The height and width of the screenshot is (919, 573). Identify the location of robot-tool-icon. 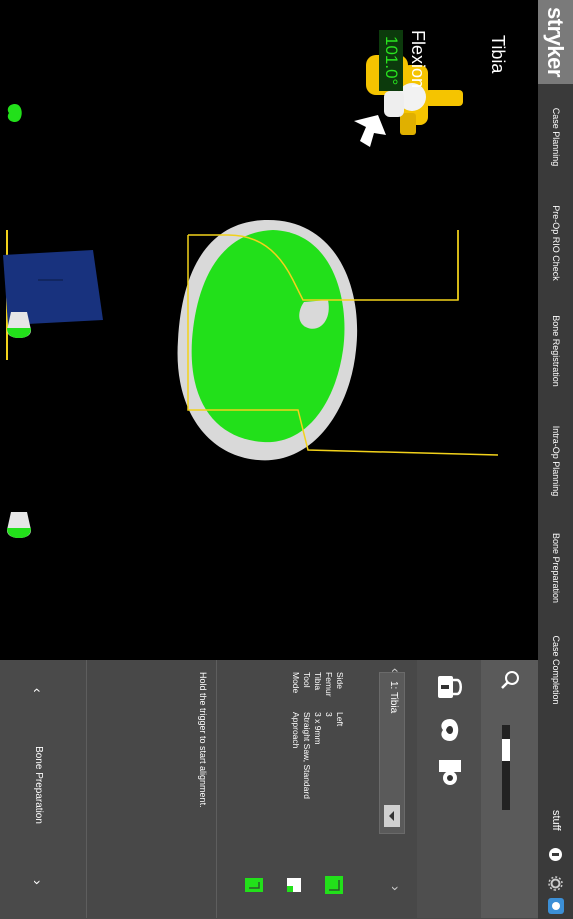
(450, 773).